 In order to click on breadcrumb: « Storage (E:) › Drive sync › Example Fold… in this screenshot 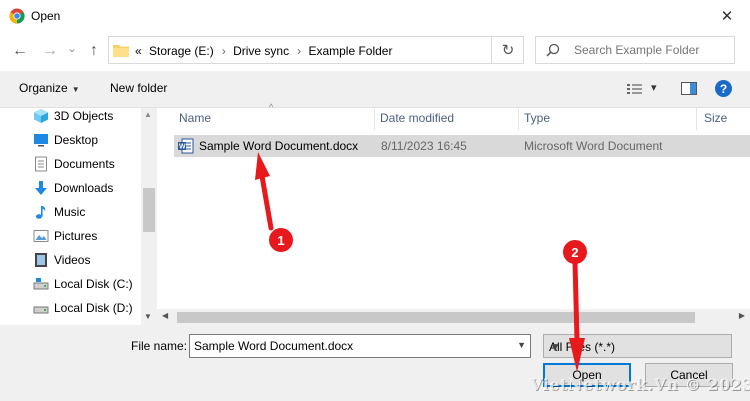, I will do `click(265, 51)`.